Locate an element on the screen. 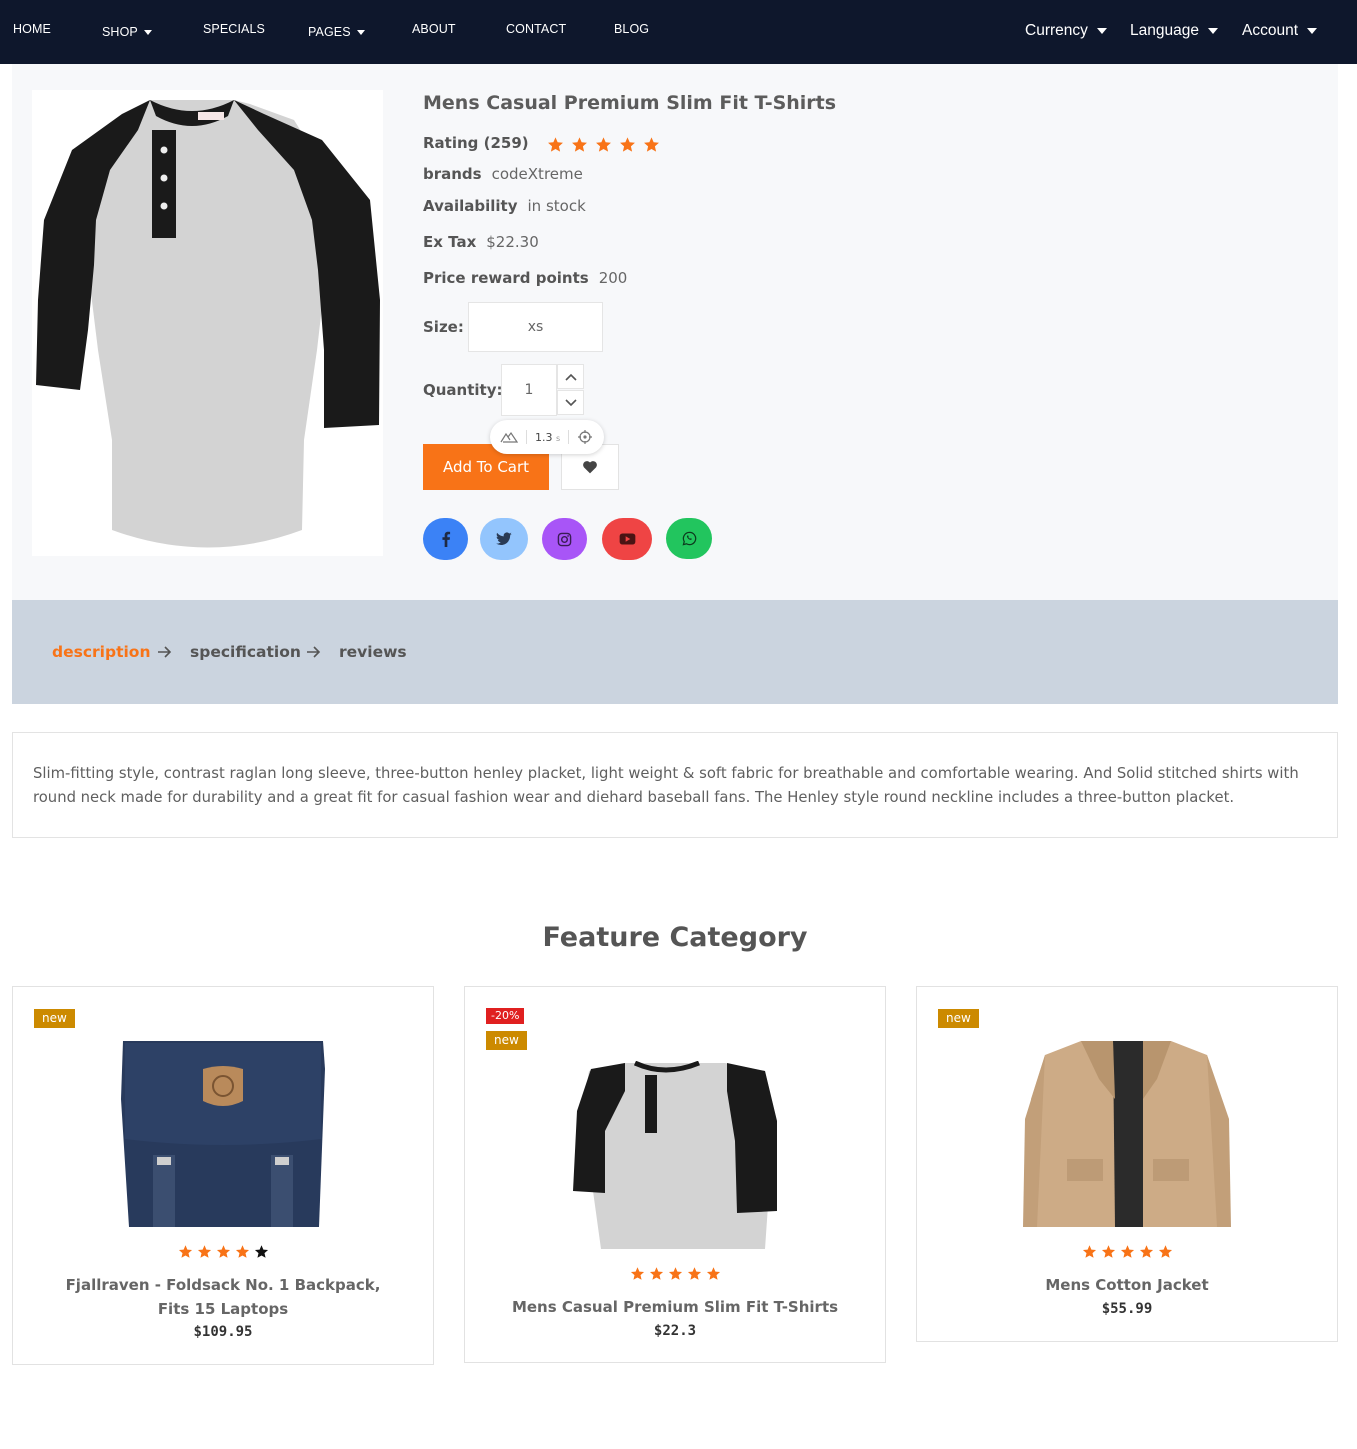 Image resolution: width=1357 pixels, height=1449 pixels. quantity-increase-button is located at coordinates (570, 376).